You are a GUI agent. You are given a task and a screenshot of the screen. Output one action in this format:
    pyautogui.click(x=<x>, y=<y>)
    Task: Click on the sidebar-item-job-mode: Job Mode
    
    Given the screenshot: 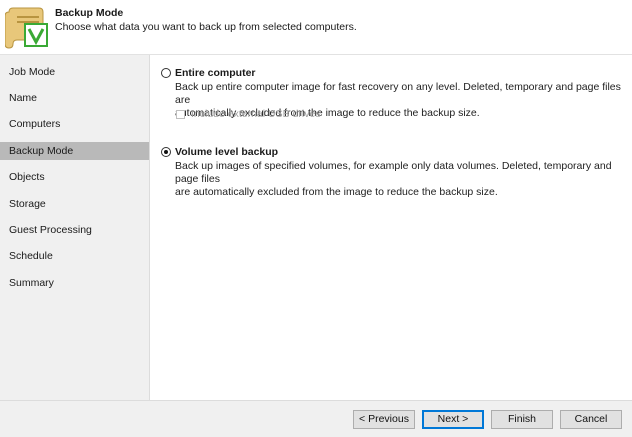 What is the action you would take?
    pyautogui.click(x=74, y=72)
    